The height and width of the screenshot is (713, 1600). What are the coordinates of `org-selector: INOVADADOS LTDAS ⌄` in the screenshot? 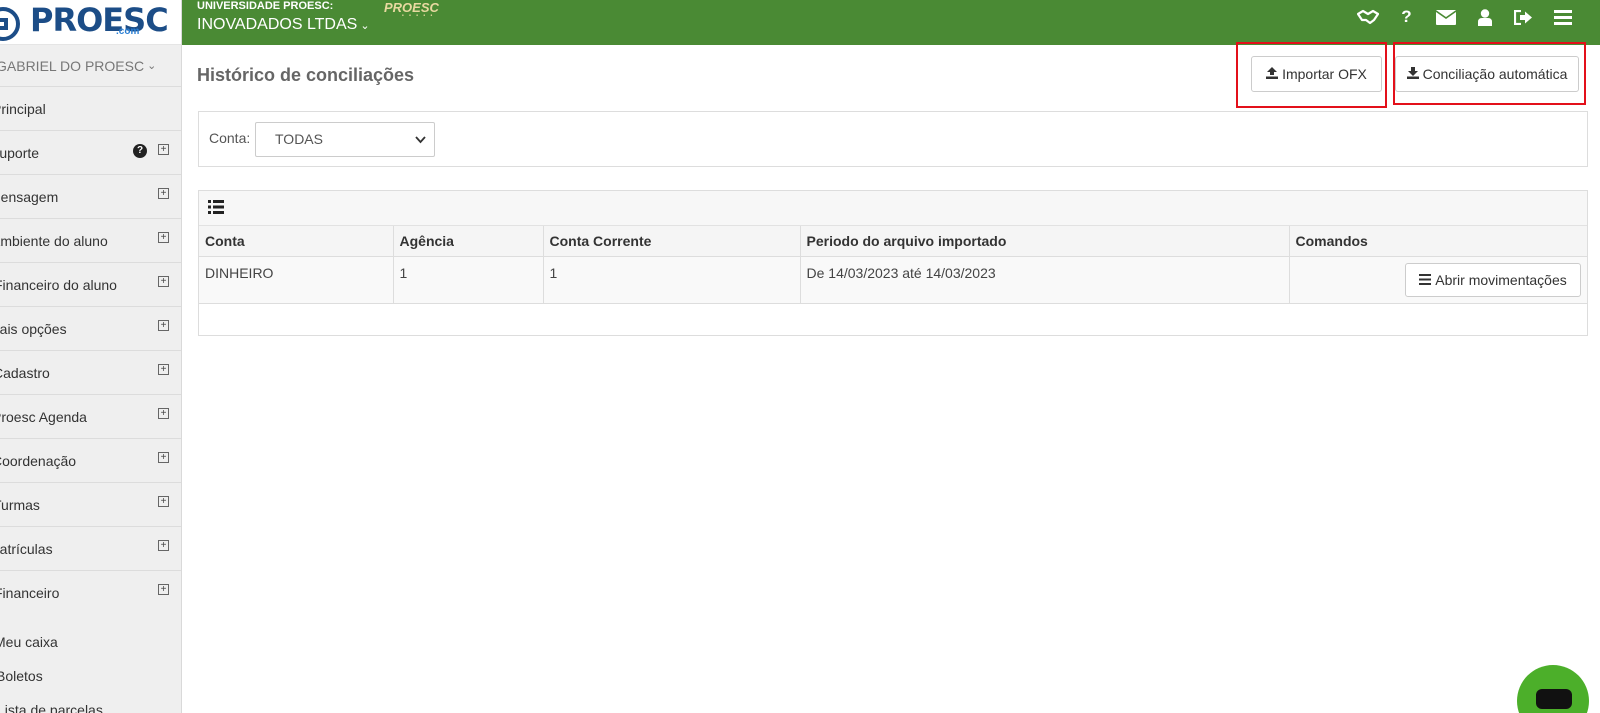 It's located at (283, 25).